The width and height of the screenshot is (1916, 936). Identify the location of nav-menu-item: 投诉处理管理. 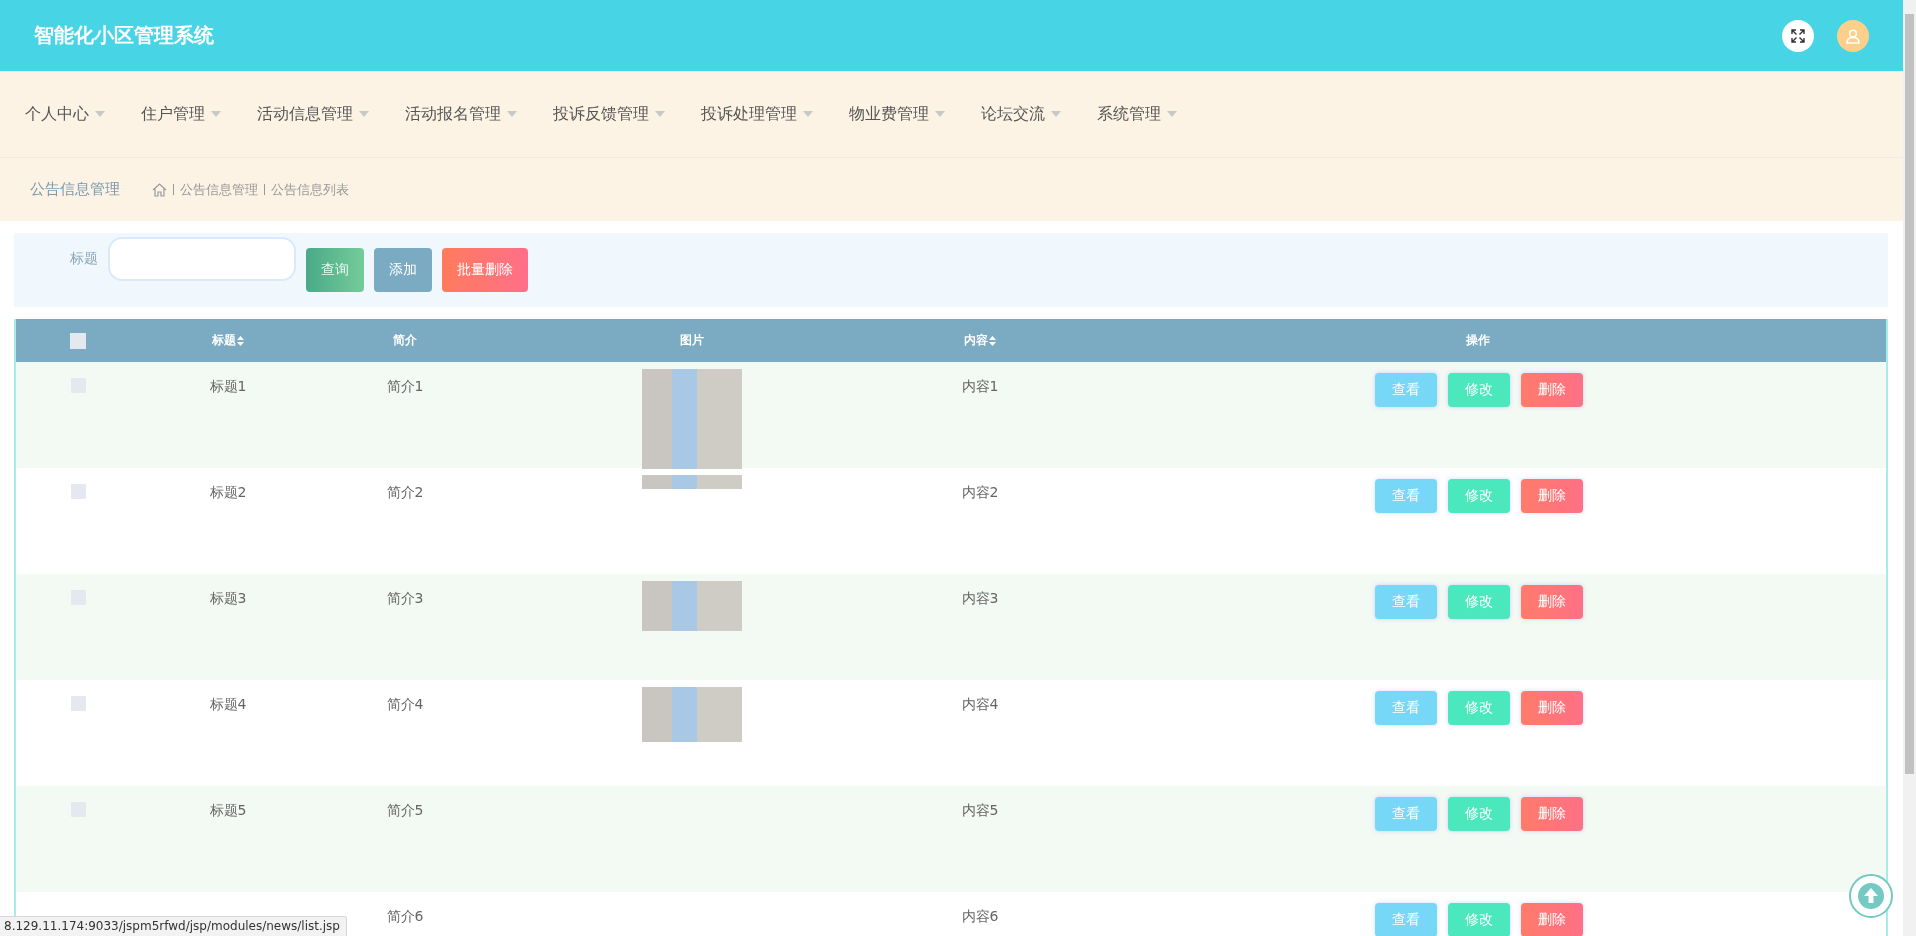
(757, 114).